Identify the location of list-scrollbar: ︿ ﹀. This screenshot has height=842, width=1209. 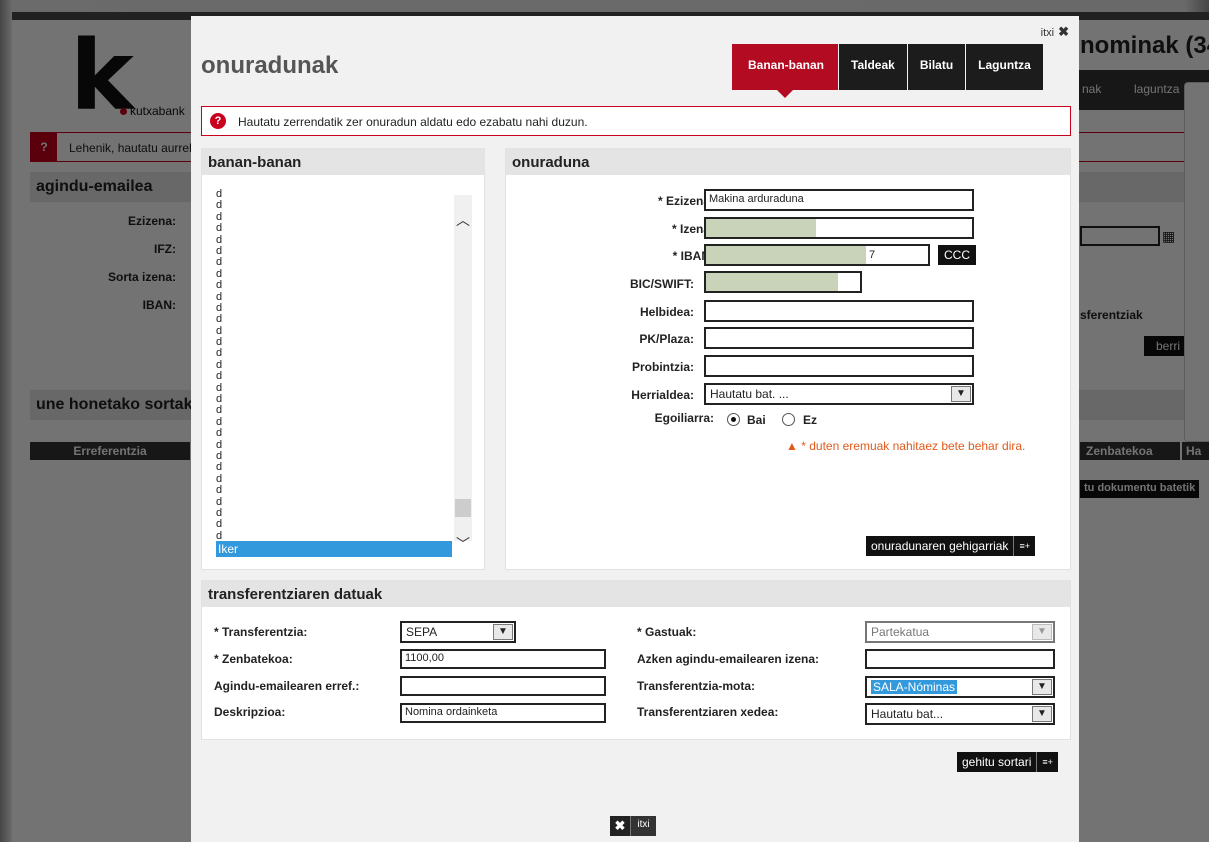
(463, 373).